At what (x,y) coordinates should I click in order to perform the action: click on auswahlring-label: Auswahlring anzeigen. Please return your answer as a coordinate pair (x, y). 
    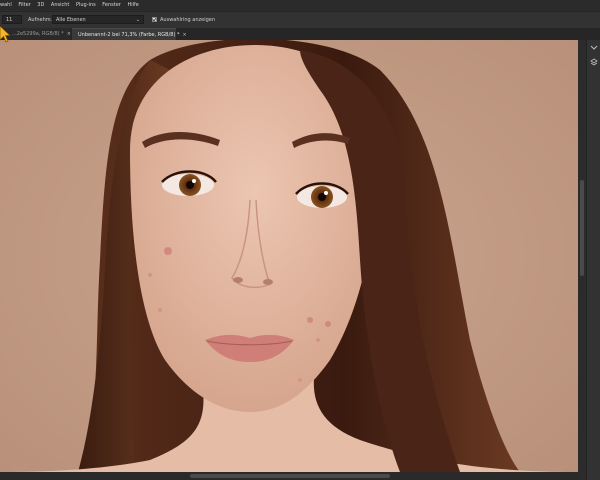
    Looking at the image, I should click on (188, 20).